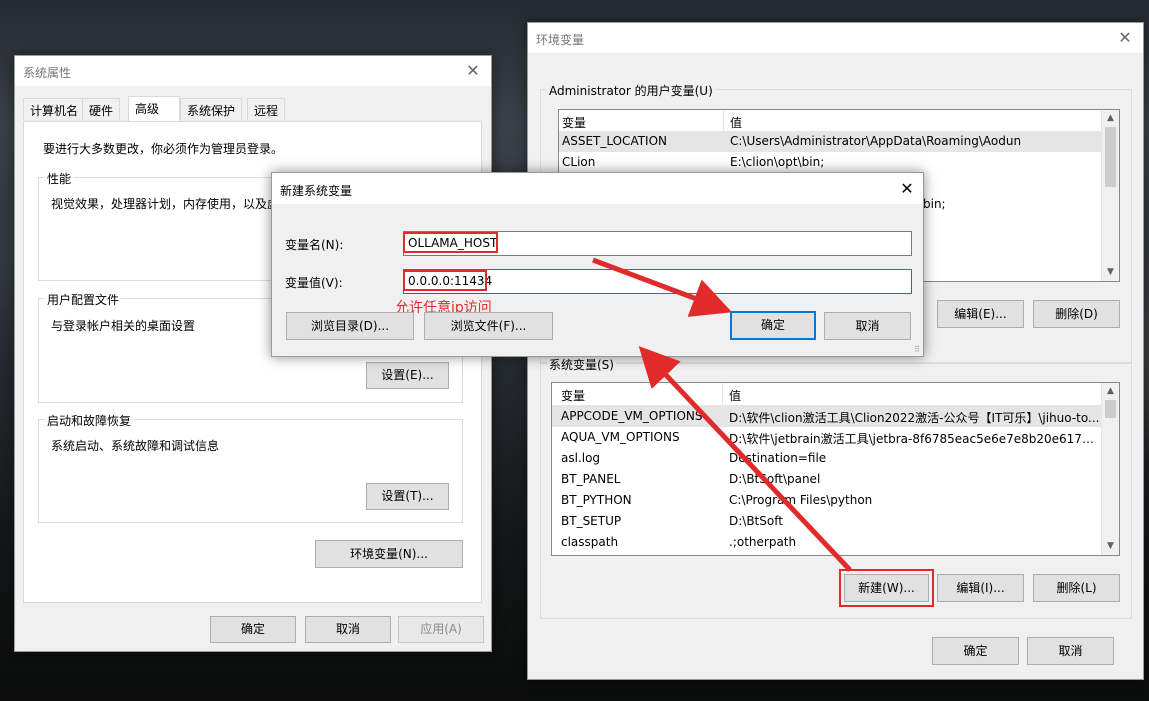 Image resolution: width=1149 pixels, height=701 pixels. Describe the element at coordinates (83, 299) in the screenshot. I see `user-profile-label: 用户配置文件` at that location.